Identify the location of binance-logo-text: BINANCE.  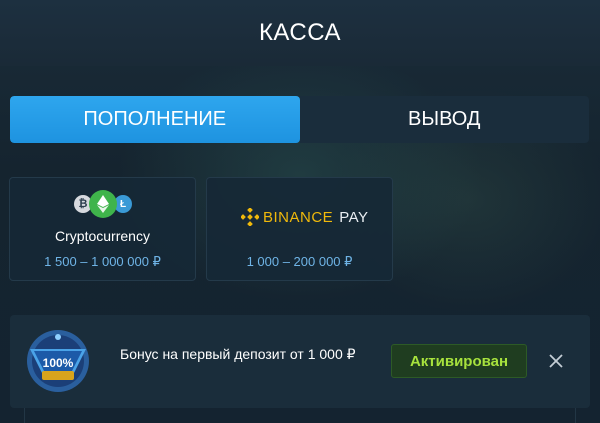
(298, 217).